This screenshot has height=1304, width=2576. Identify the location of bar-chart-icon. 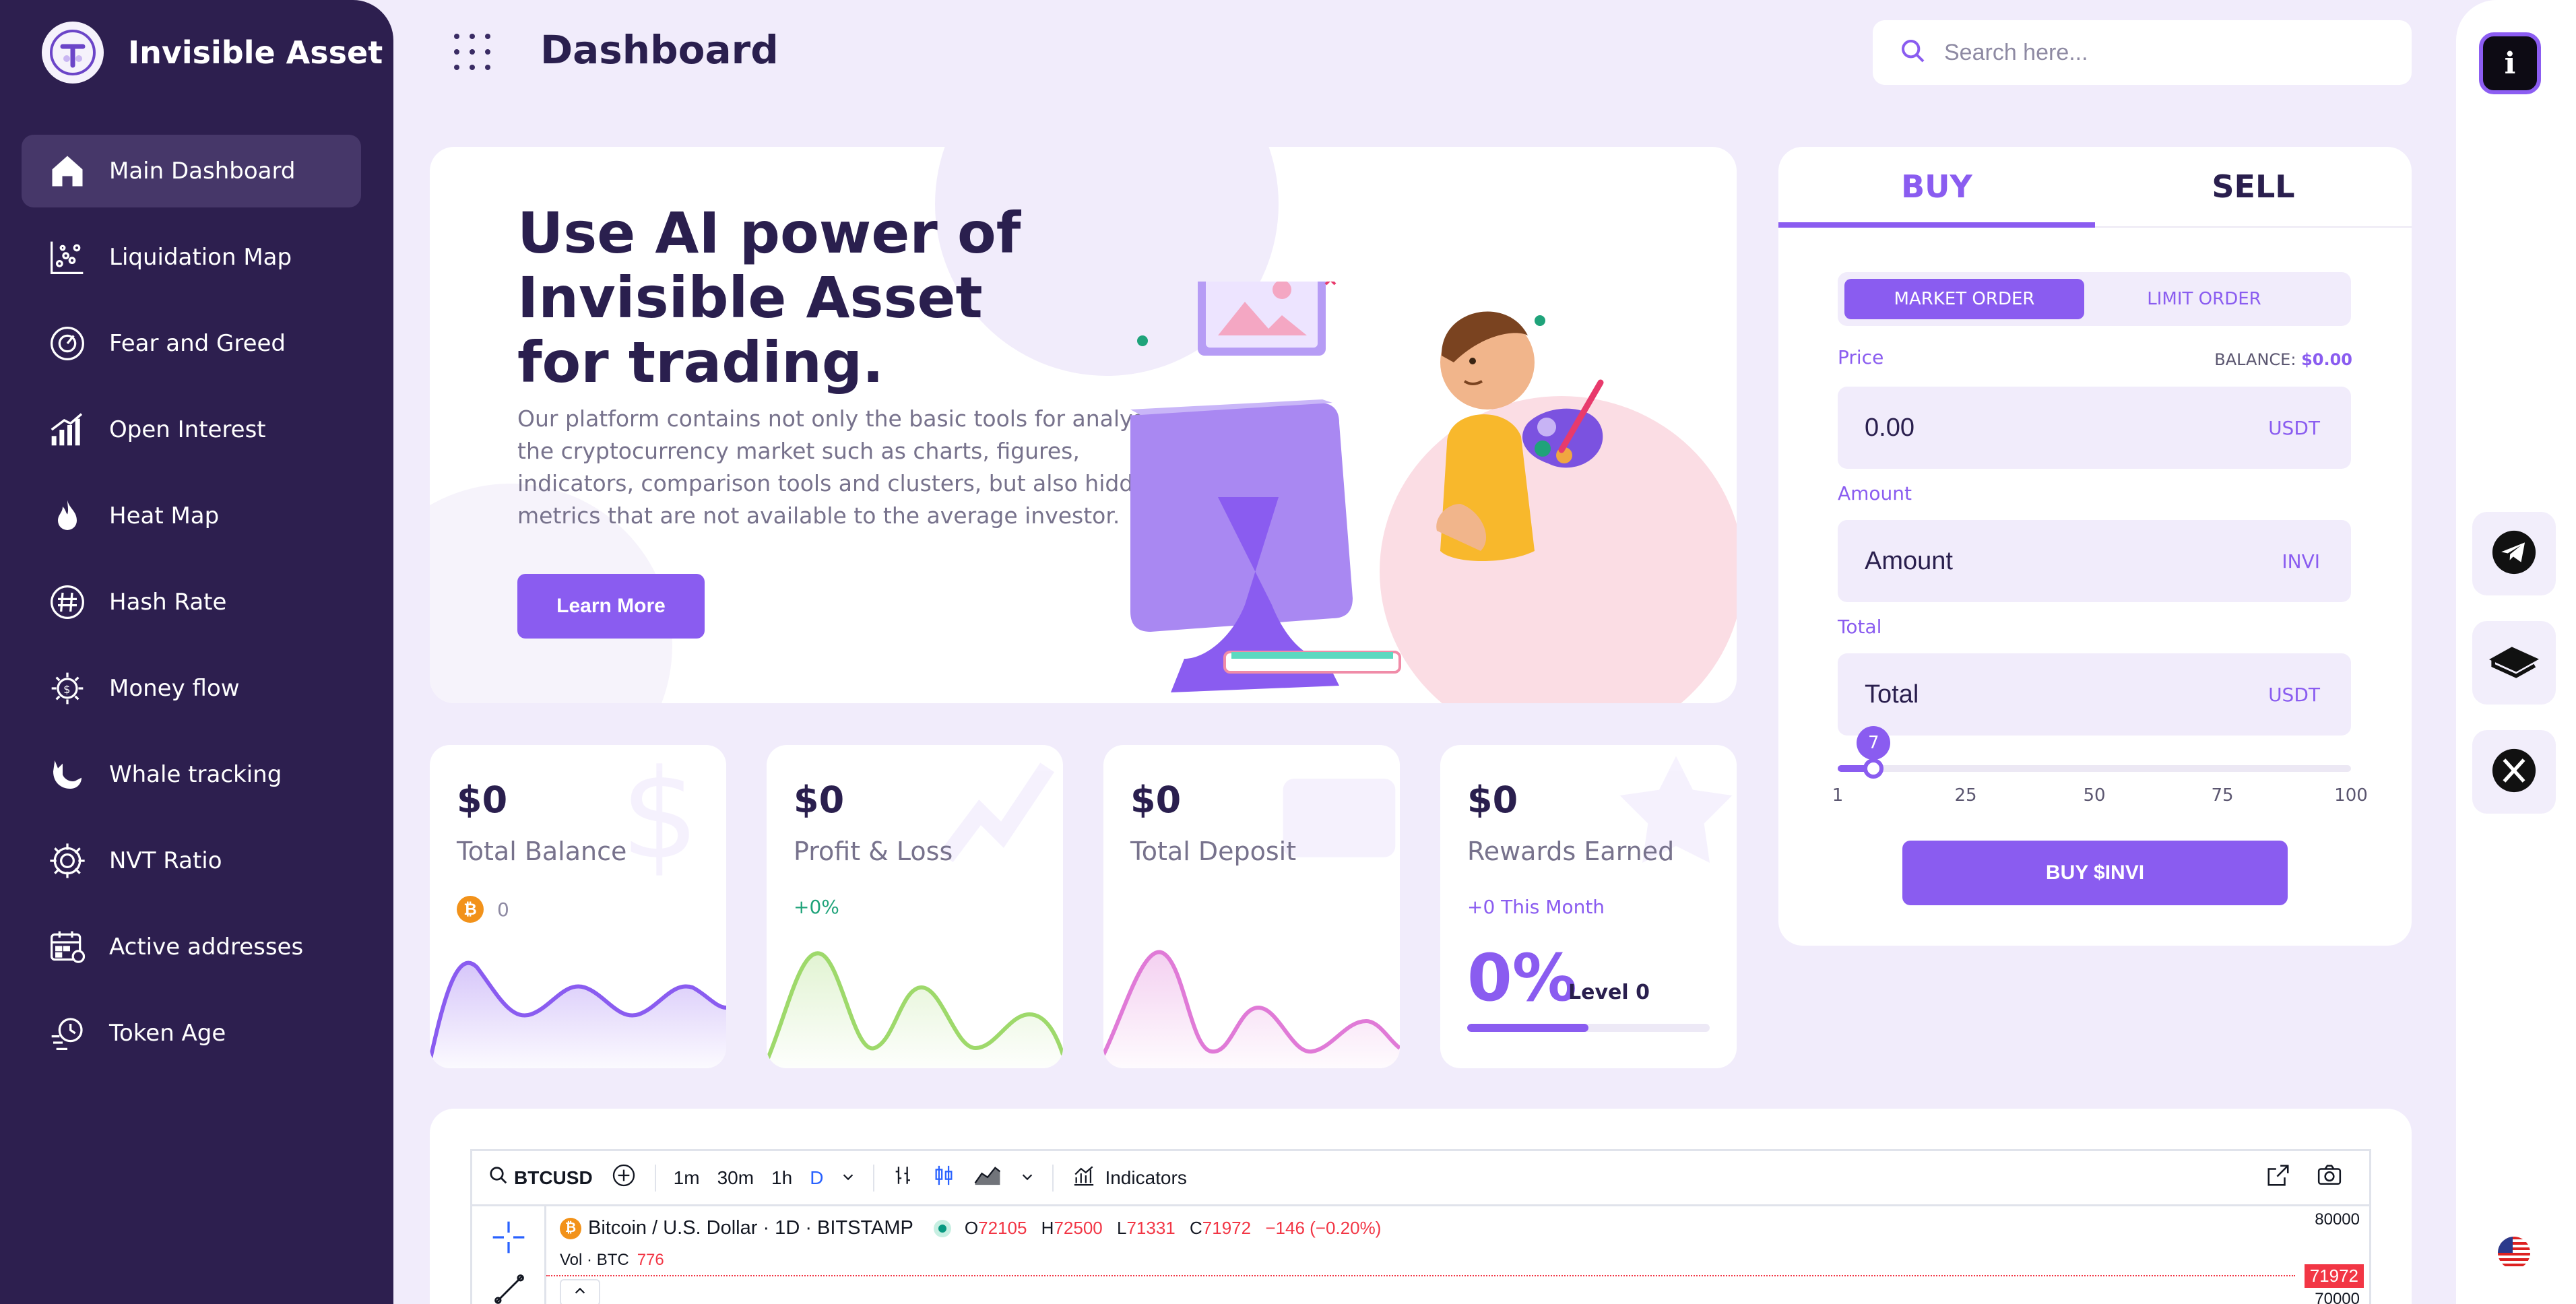
(67, 429).